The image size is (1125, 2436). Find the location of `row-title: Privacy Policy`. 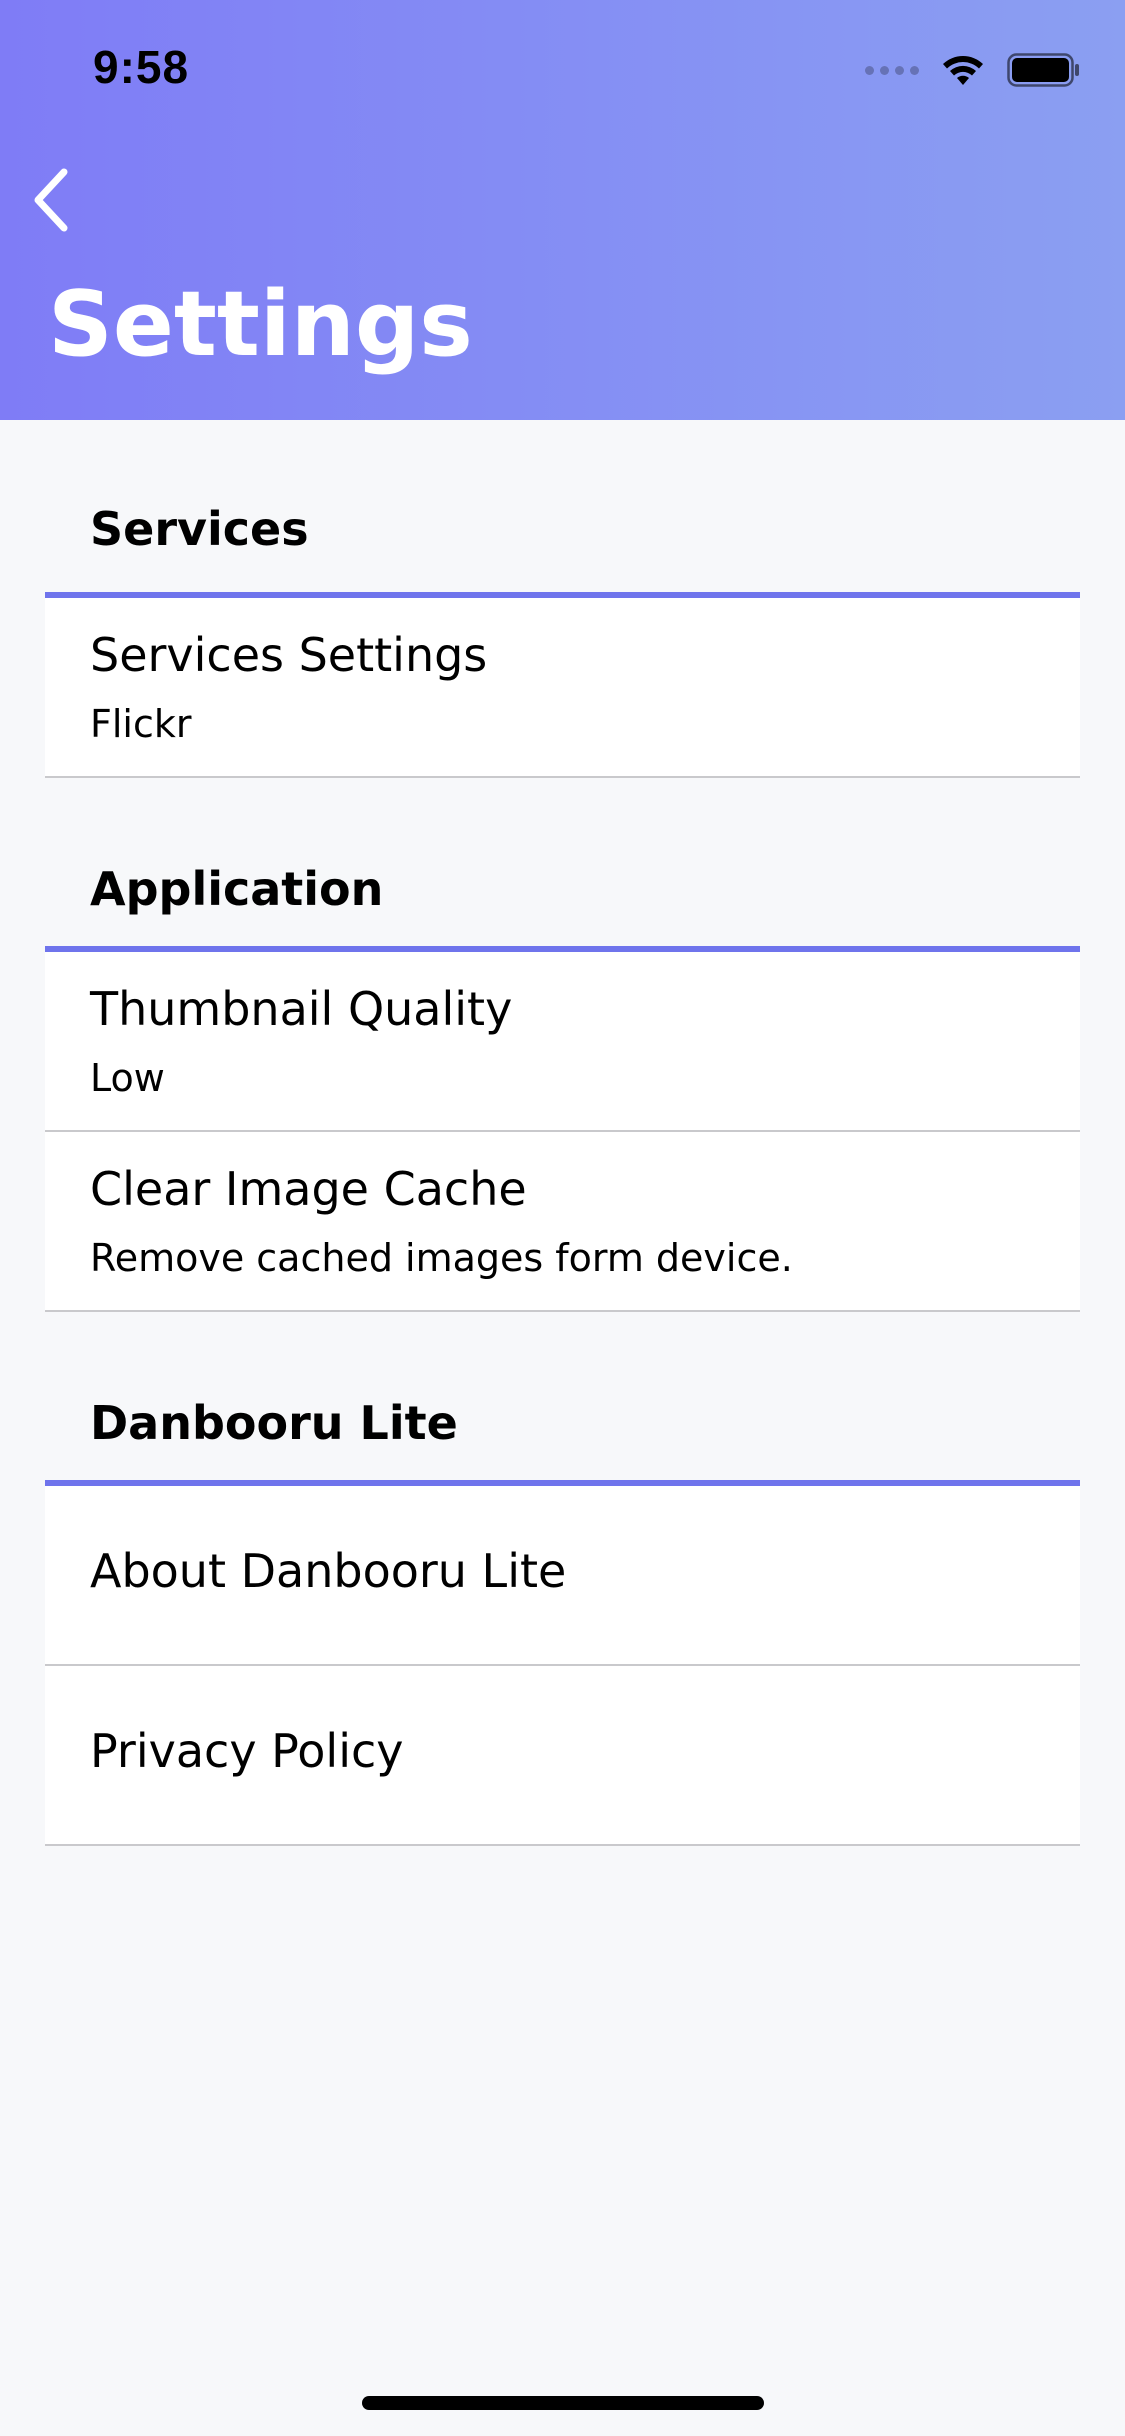

row-title: Privacy Policy is located at coordinates (247, 1751).